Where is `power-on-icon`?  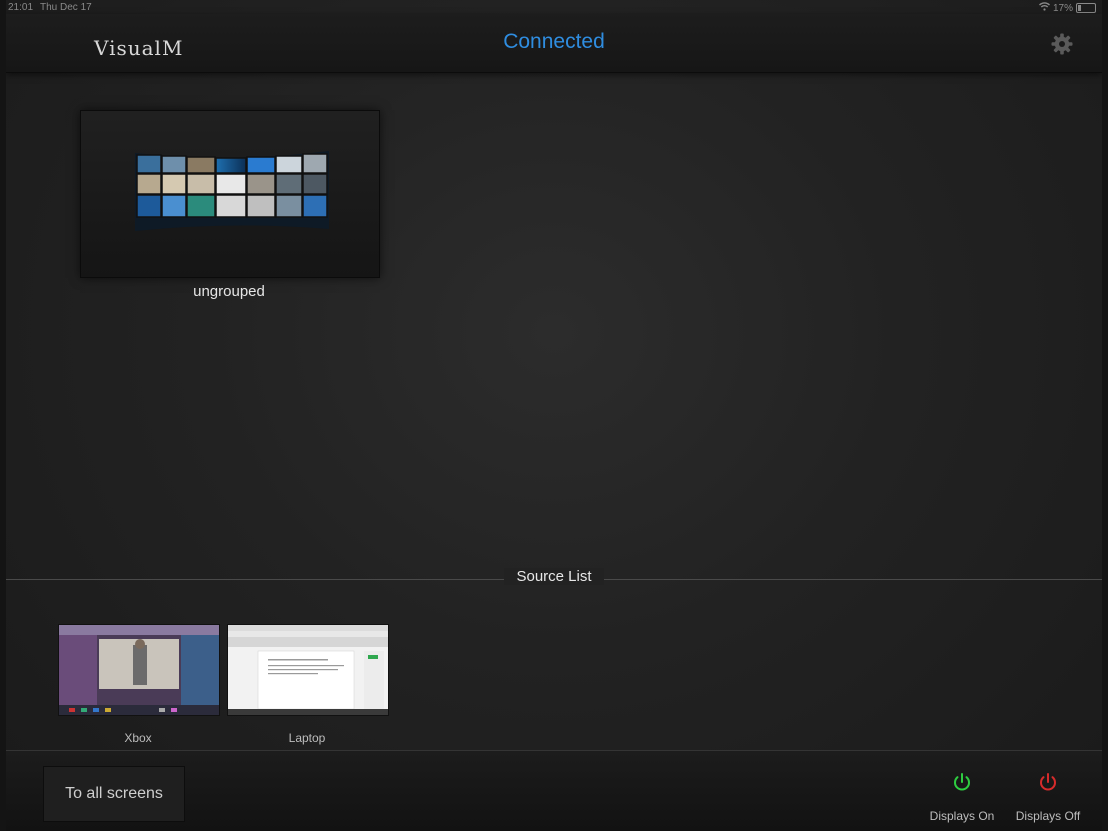
power-on-icon is located at coordinates (962, 782).